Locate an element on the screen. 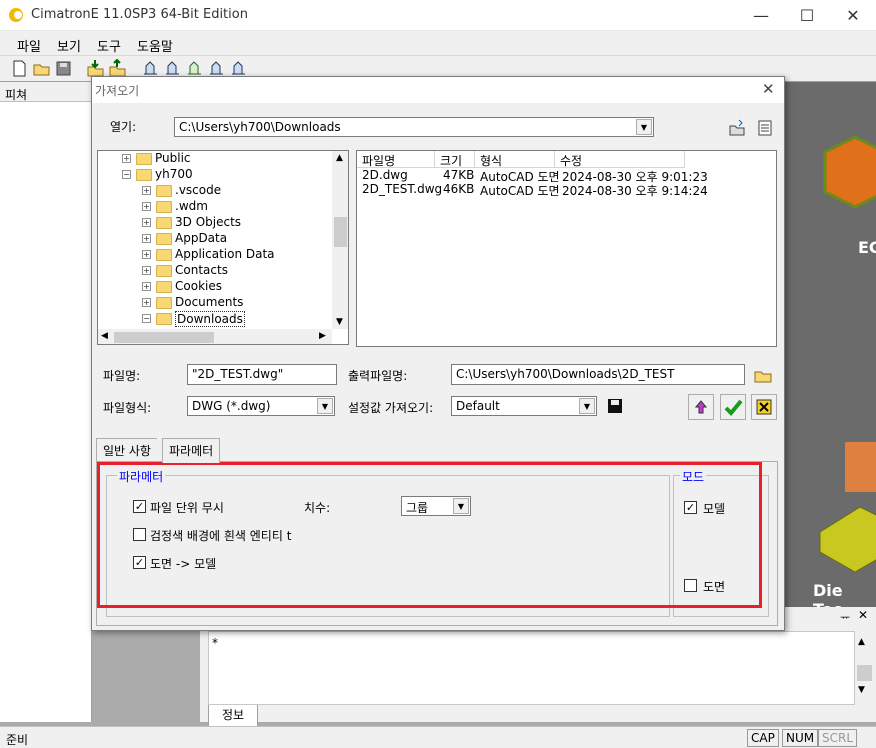 This screenshot has height=748, width=876. output-scrollbar: ▲ ▼ is located at coordinates (865, 664).